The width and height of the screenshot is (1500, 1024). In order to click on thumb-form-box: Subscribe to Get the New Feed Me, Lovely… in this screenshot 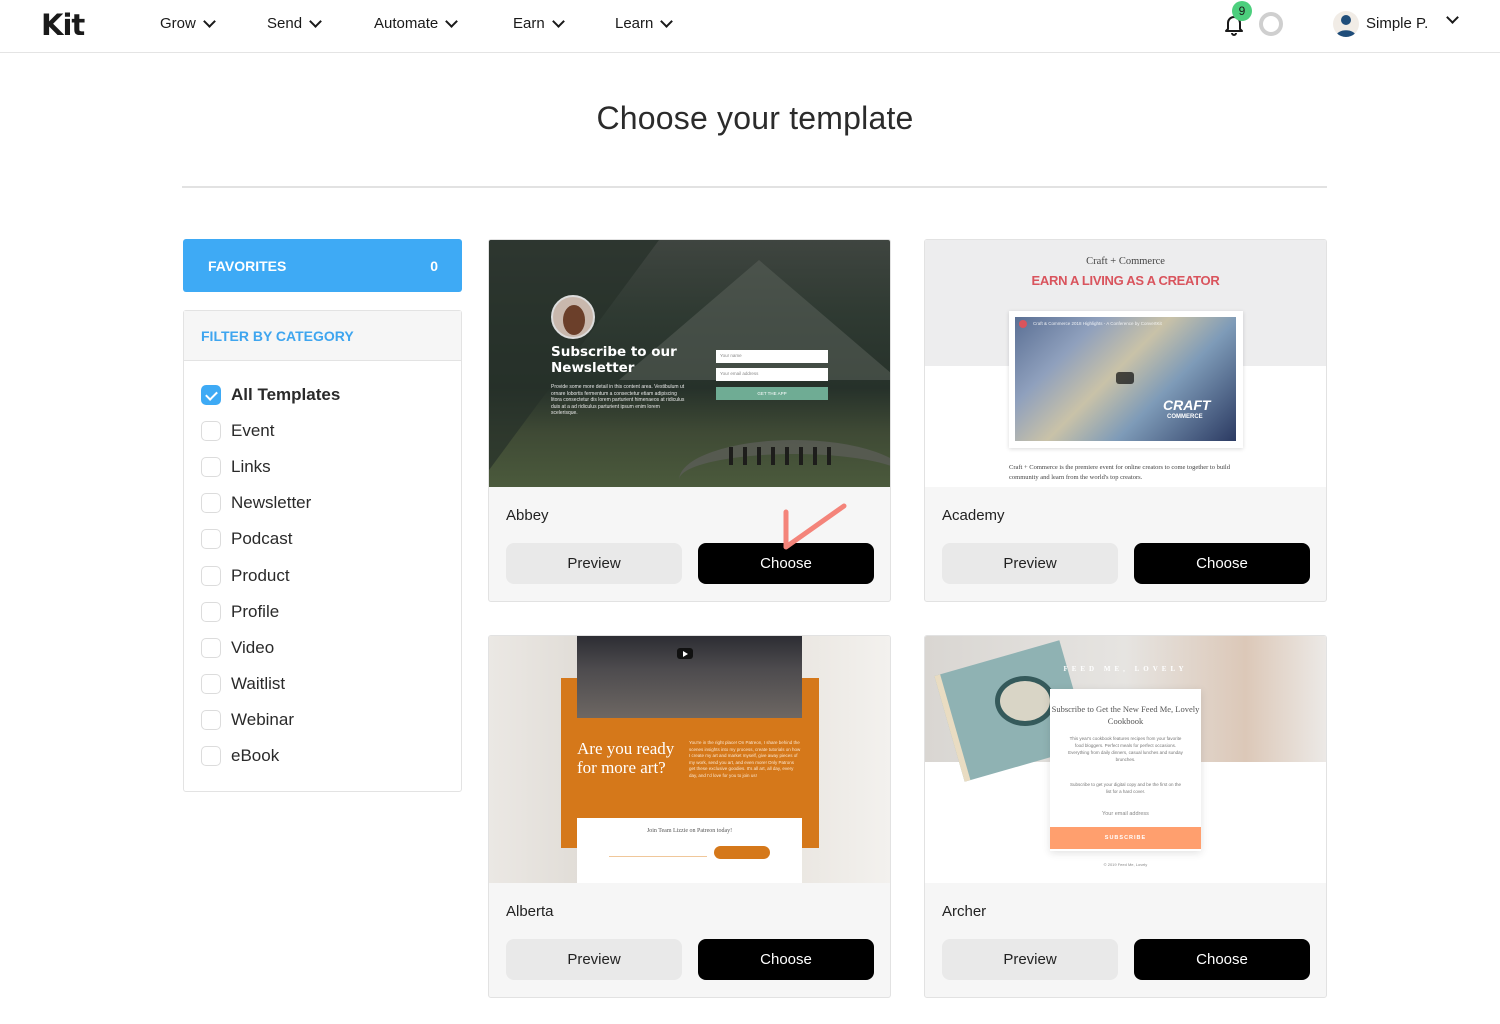, I will do `click(1125, 770)`.